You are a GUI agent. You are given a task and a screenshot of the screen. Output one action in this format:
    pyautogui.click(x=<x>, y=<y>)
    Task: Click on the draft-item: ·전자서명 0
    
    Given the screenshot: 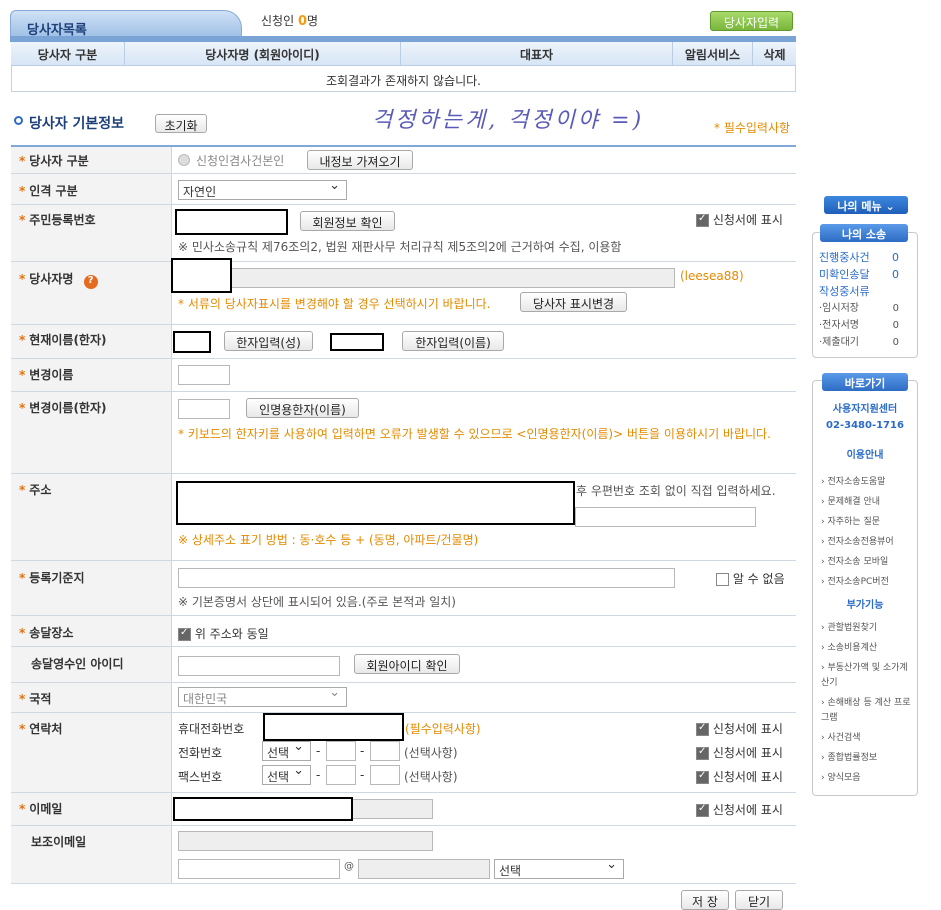 What is the action you would take?
    pyautogui.click(x=859, y=325)
    